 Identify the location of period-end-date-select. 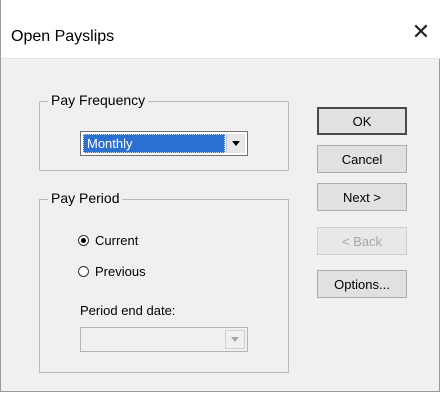
(164, 339).